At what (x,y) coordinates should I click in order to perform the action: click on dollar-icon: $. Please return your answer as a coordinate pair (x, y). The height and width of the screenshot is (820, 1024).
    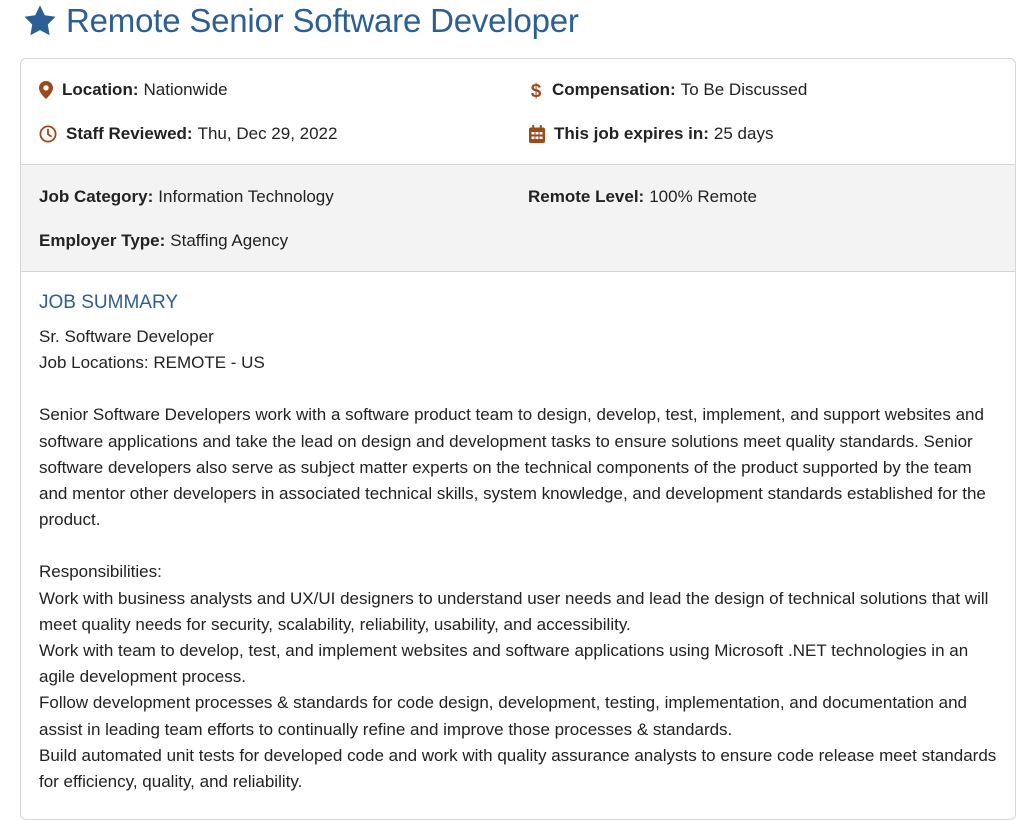
    Looking at the image, I should click on (536, 90).